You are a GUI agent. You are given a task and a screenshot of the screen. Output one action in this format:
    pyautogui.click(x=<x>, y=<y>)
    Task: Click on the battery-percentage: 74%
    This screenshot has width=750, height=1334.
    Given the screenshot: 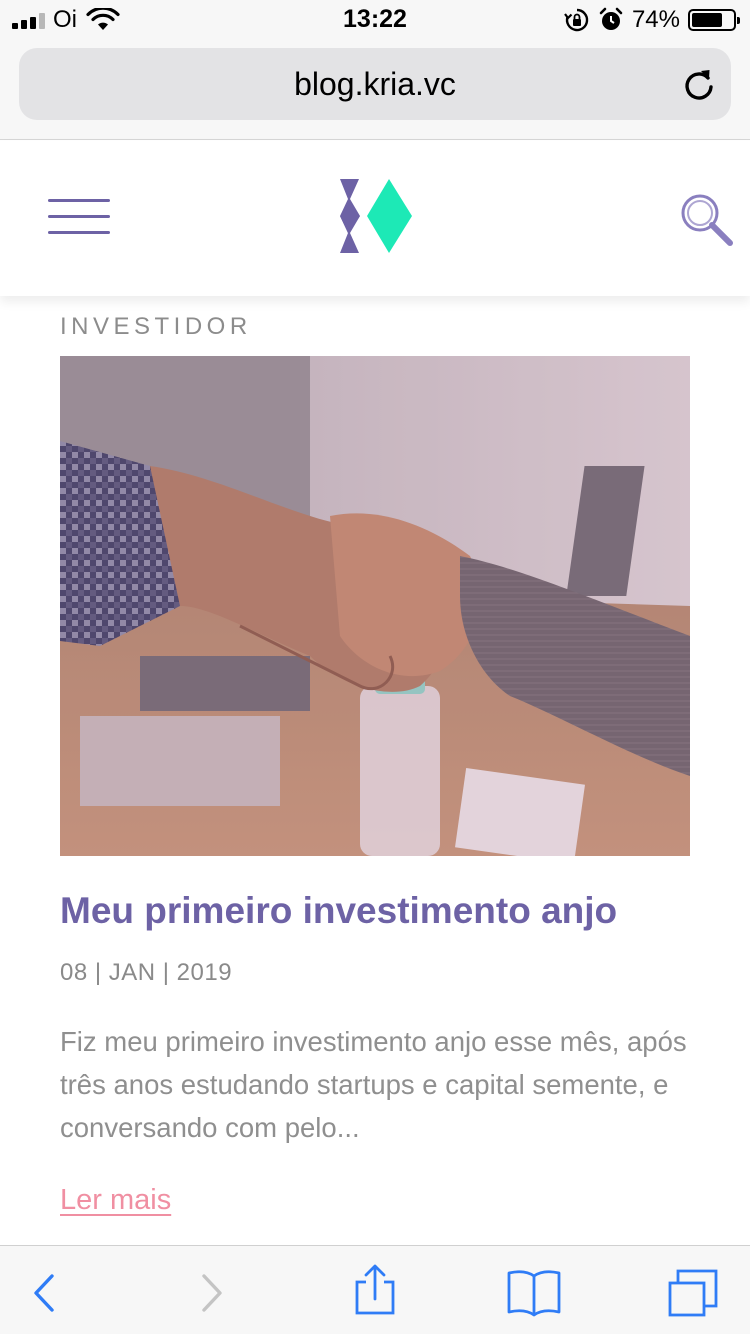 What is the action you would take?
    pyautogui.click(x=655, y=19)
    